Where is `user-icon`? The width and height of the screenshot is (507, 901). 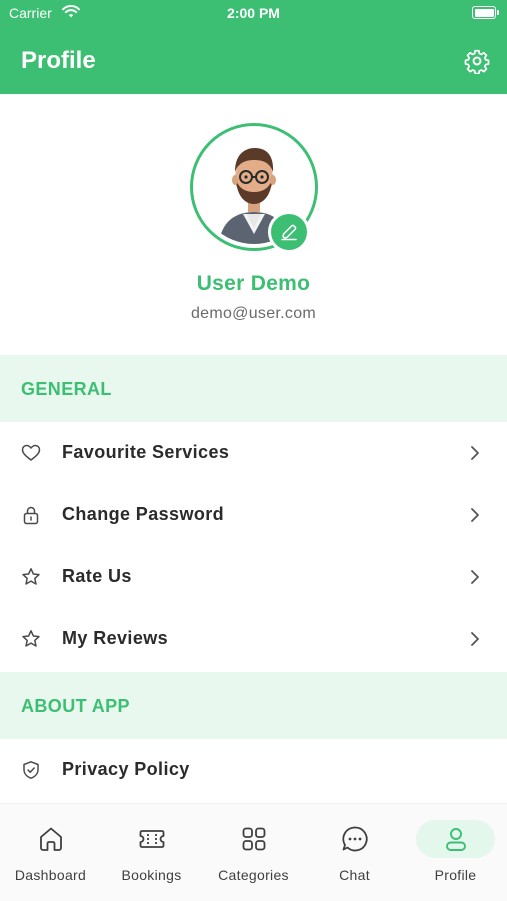 user-icon is located at coordinates (455, 839).